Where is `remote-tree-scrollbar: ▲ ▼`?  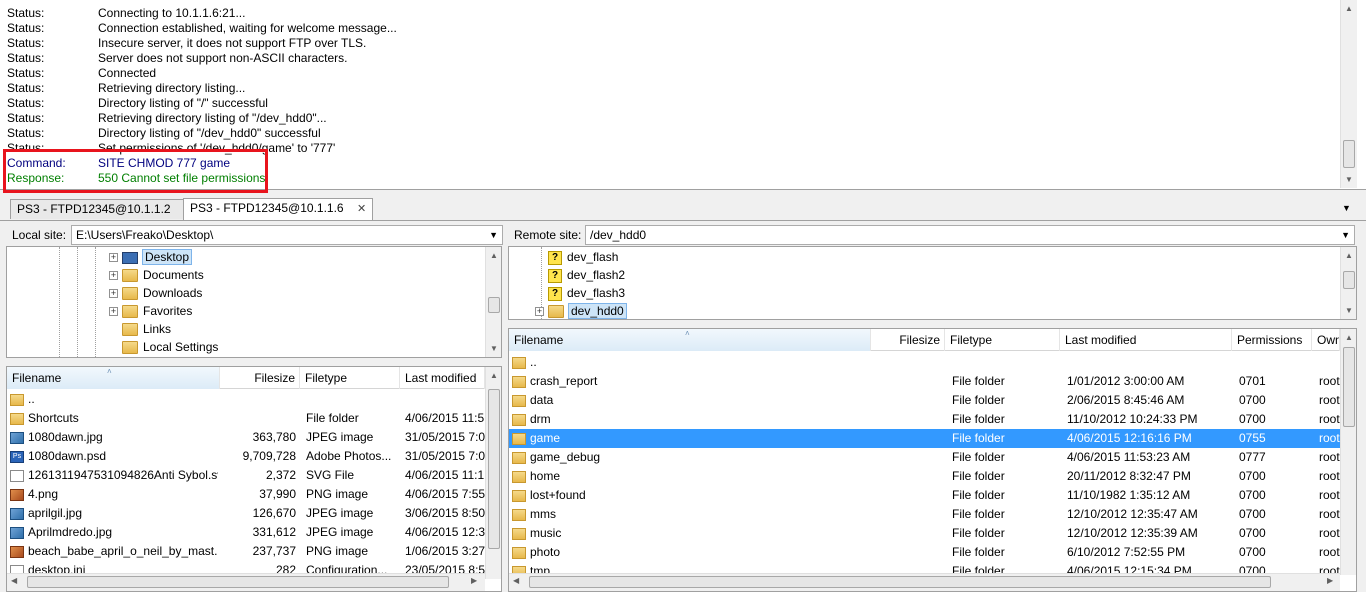
remote-tree-scrollbar: ▲ ▼ is located at coordinates (1348, 283).